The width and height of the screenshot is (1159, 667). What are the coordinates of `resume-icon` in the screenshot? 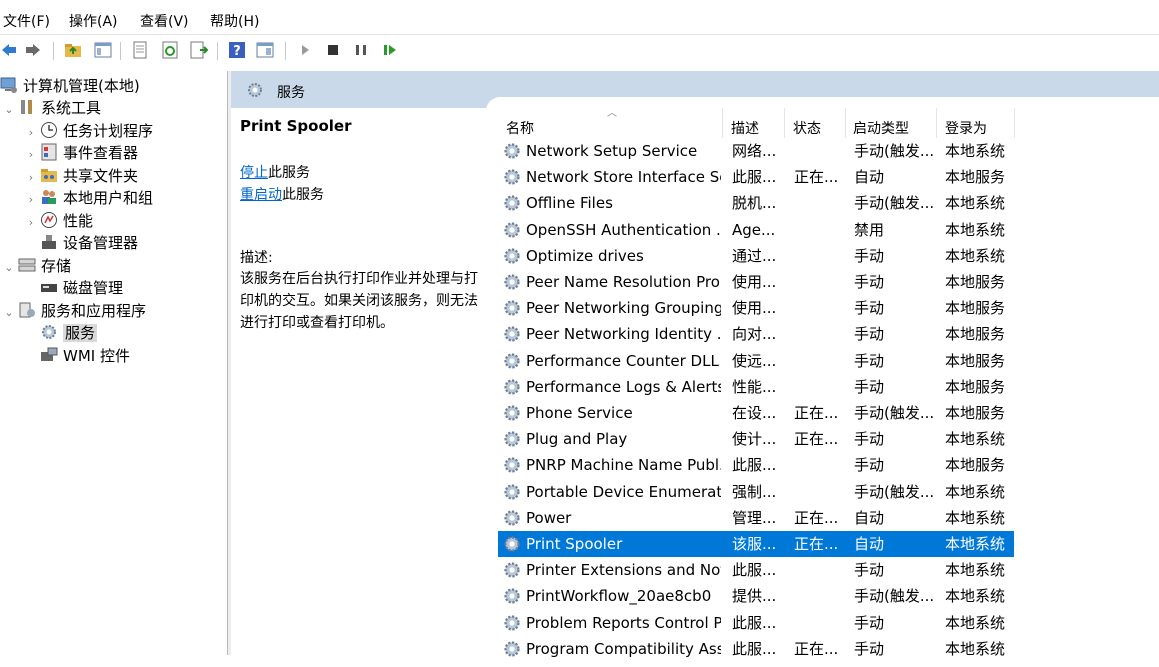 It's located at (390, 50).